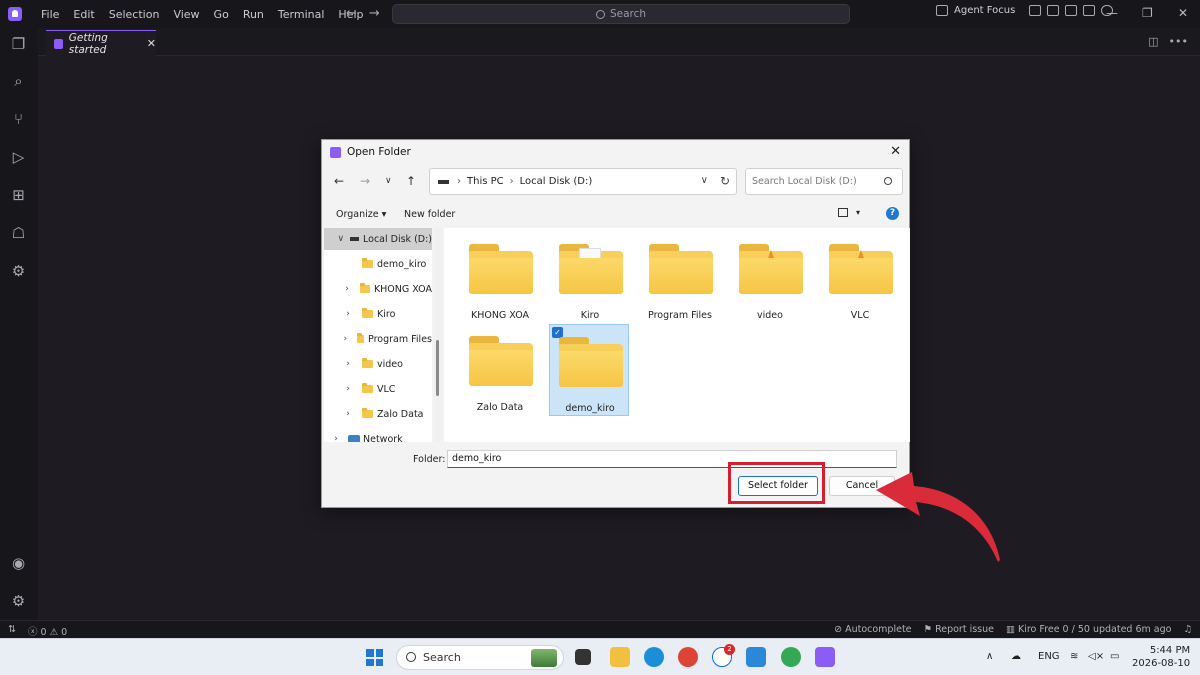 The width and height of the screenshot is (1200, 675). What do you see at coordinates (892, 213) in the screenshot?
I see `help-icon: ?` at bounding box center [892, 213].